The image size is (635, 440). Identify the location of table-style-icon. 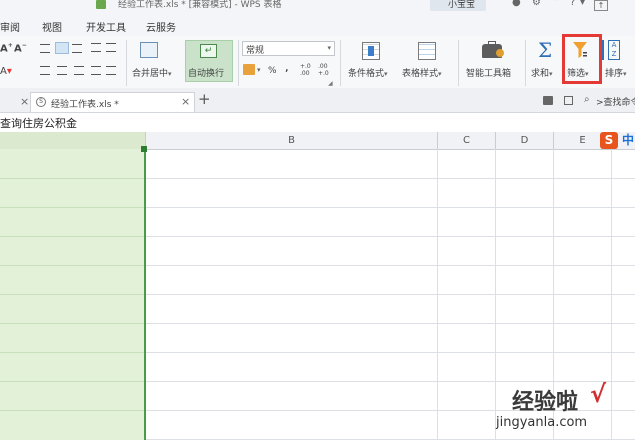
(427, 51).